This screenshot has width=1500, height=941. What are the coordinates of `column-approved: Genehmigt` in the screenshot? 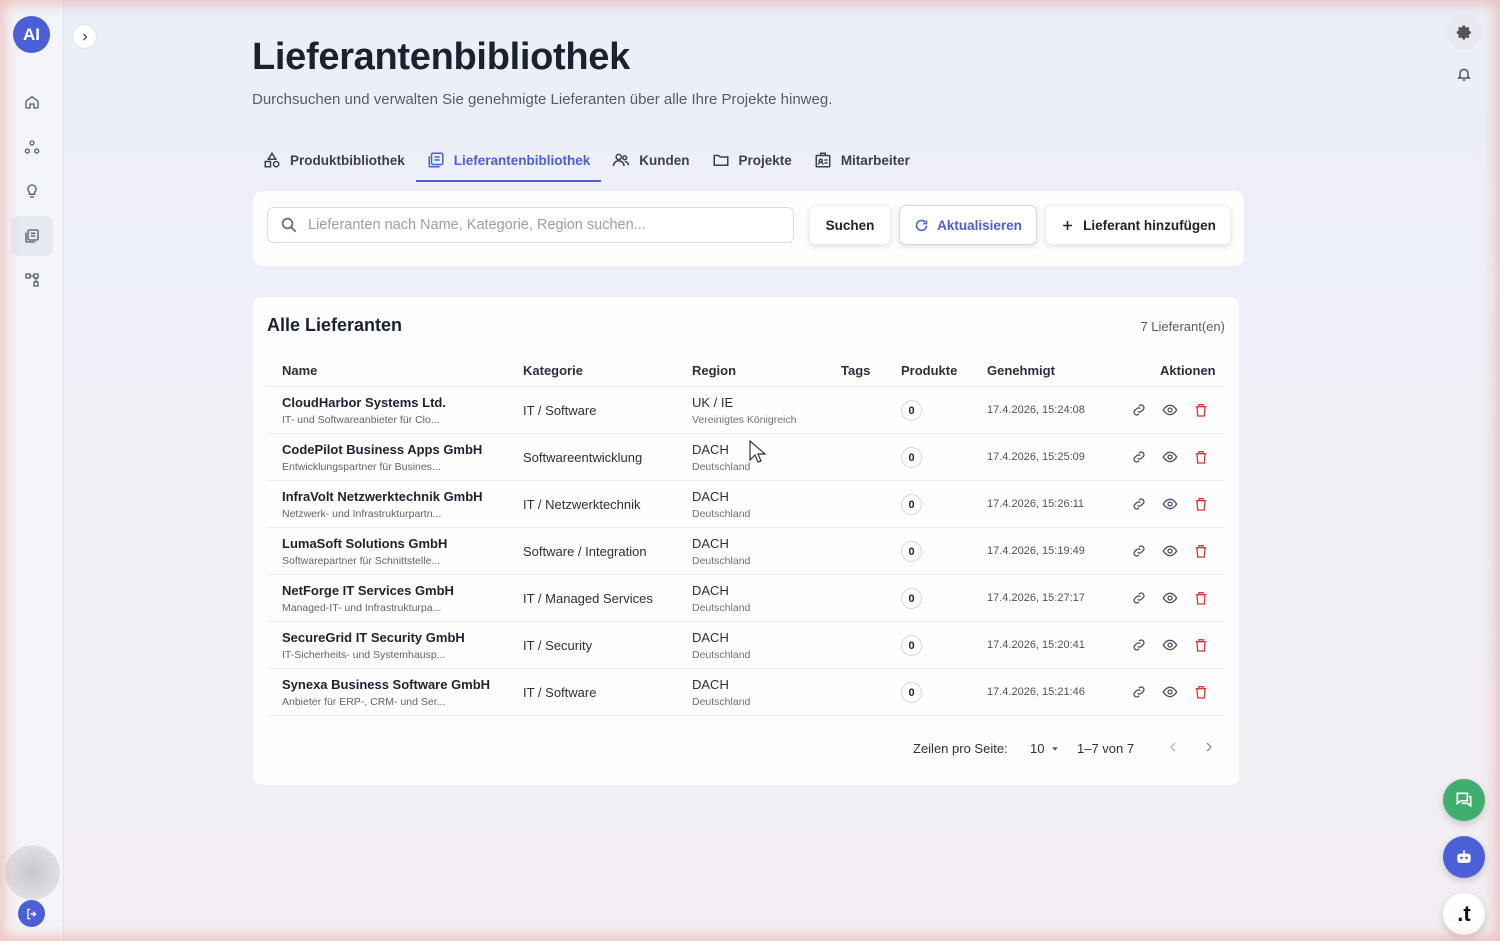 It's located at (1021, 370).